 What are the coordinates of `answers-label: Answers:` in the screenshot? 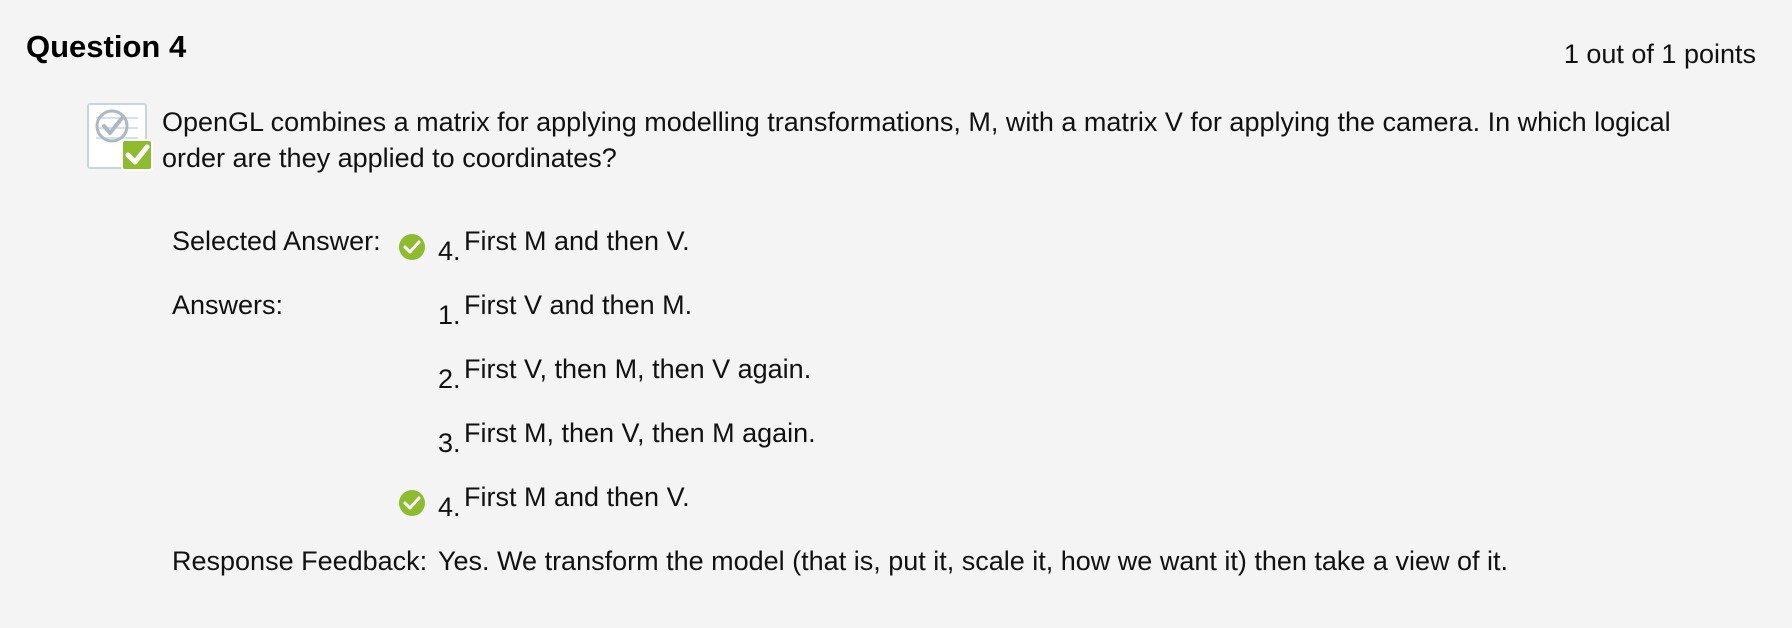 It's located at (228, 305).